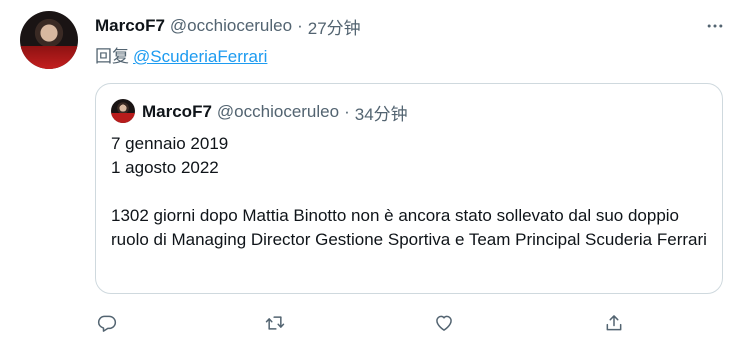 The image size is (749, 342). I want to click on retweet-button, so click(275, 323).